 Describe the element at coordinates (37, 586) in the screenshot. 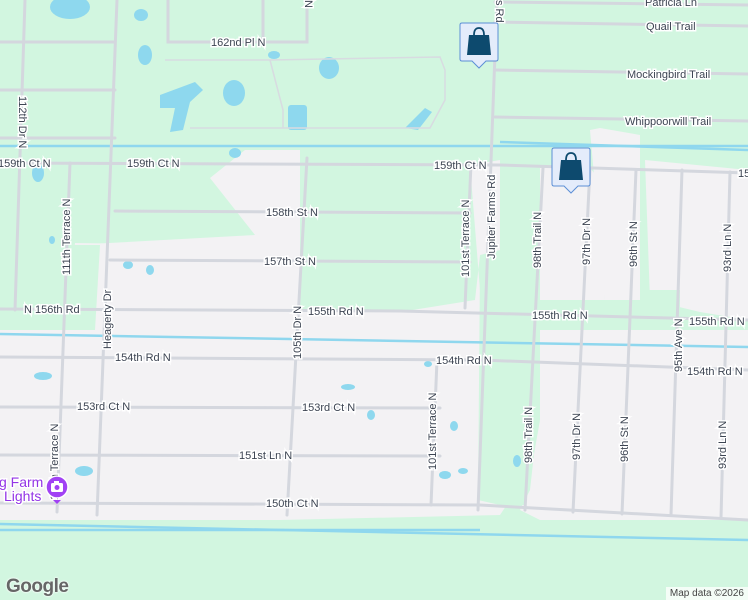

I see `google-logo: Google` at that location.